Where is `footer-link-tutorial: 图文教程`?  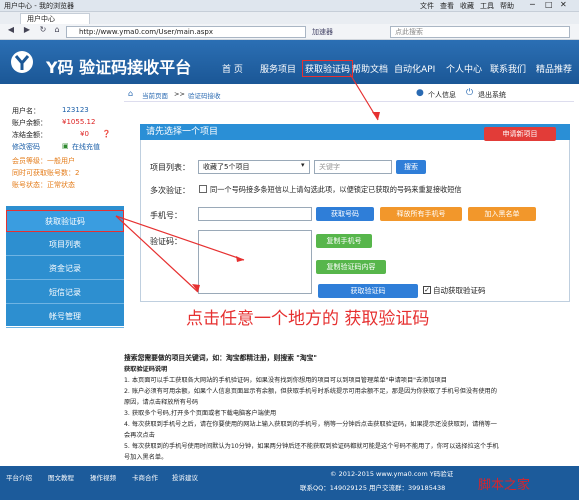
footer-link-tutorial: 图文教程 is located at coordinates (61, 477).